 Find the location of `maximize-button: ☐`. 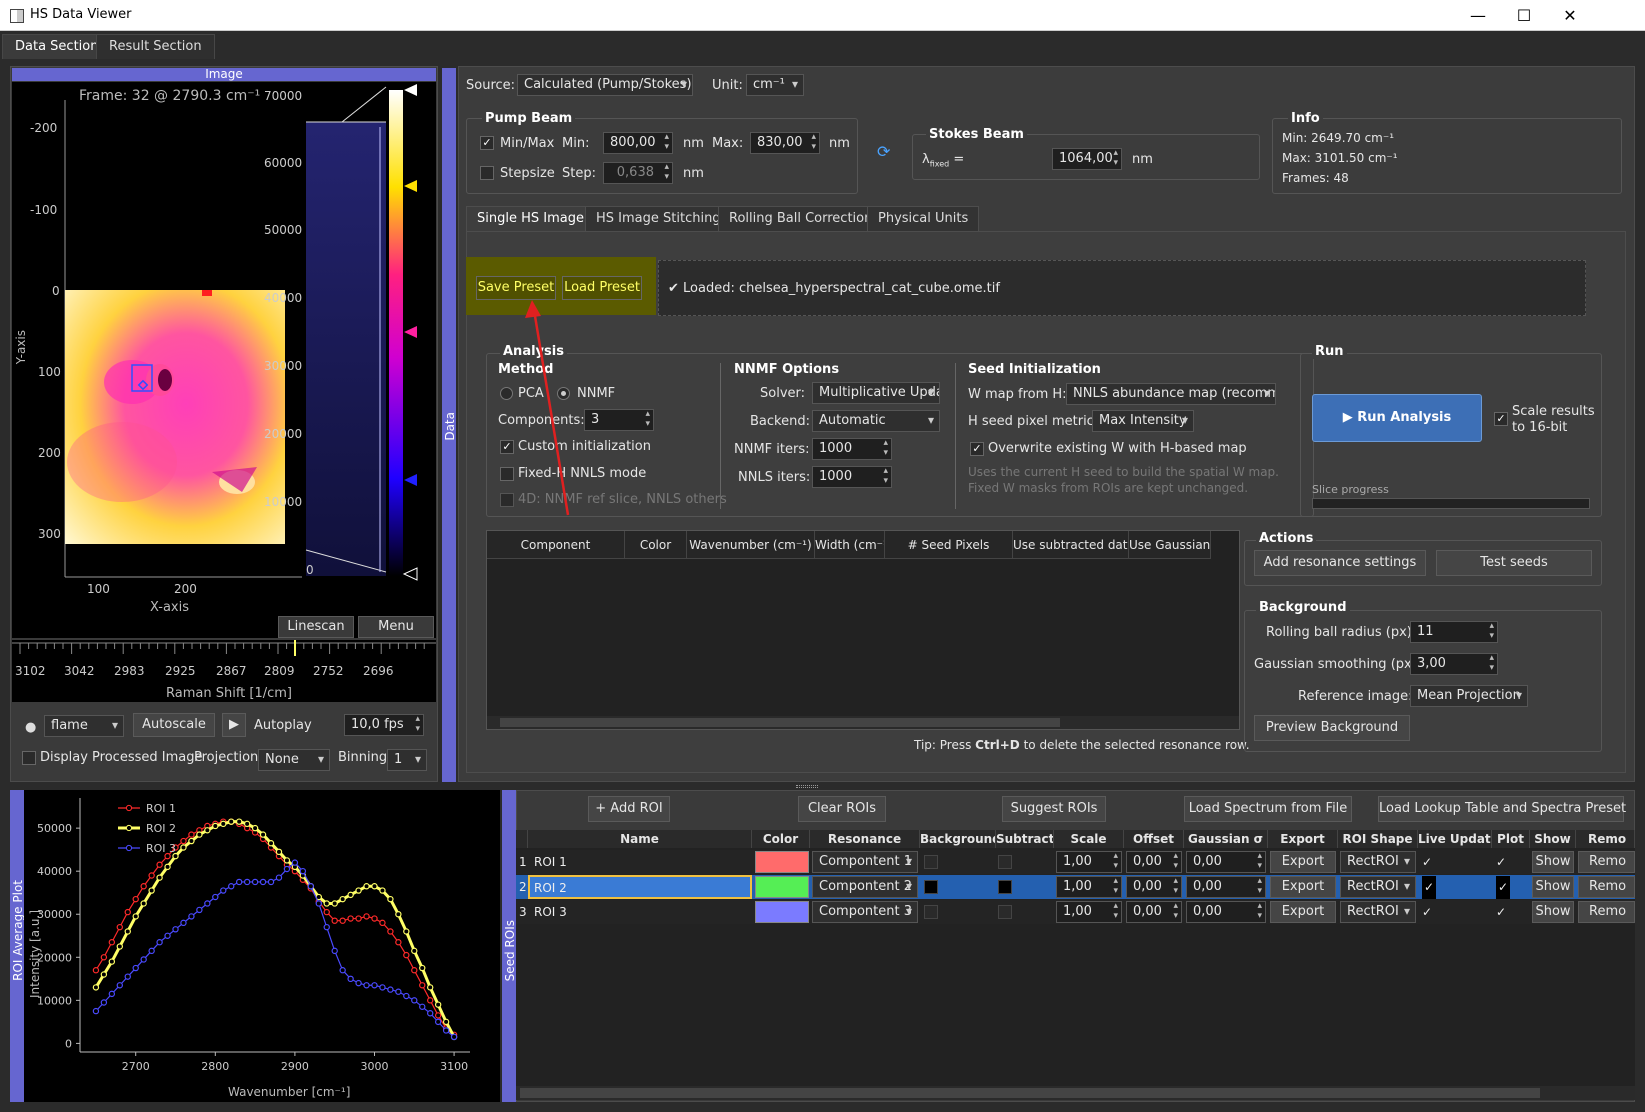

maximize-button: ☐ is located at coordinates (1524, 15).